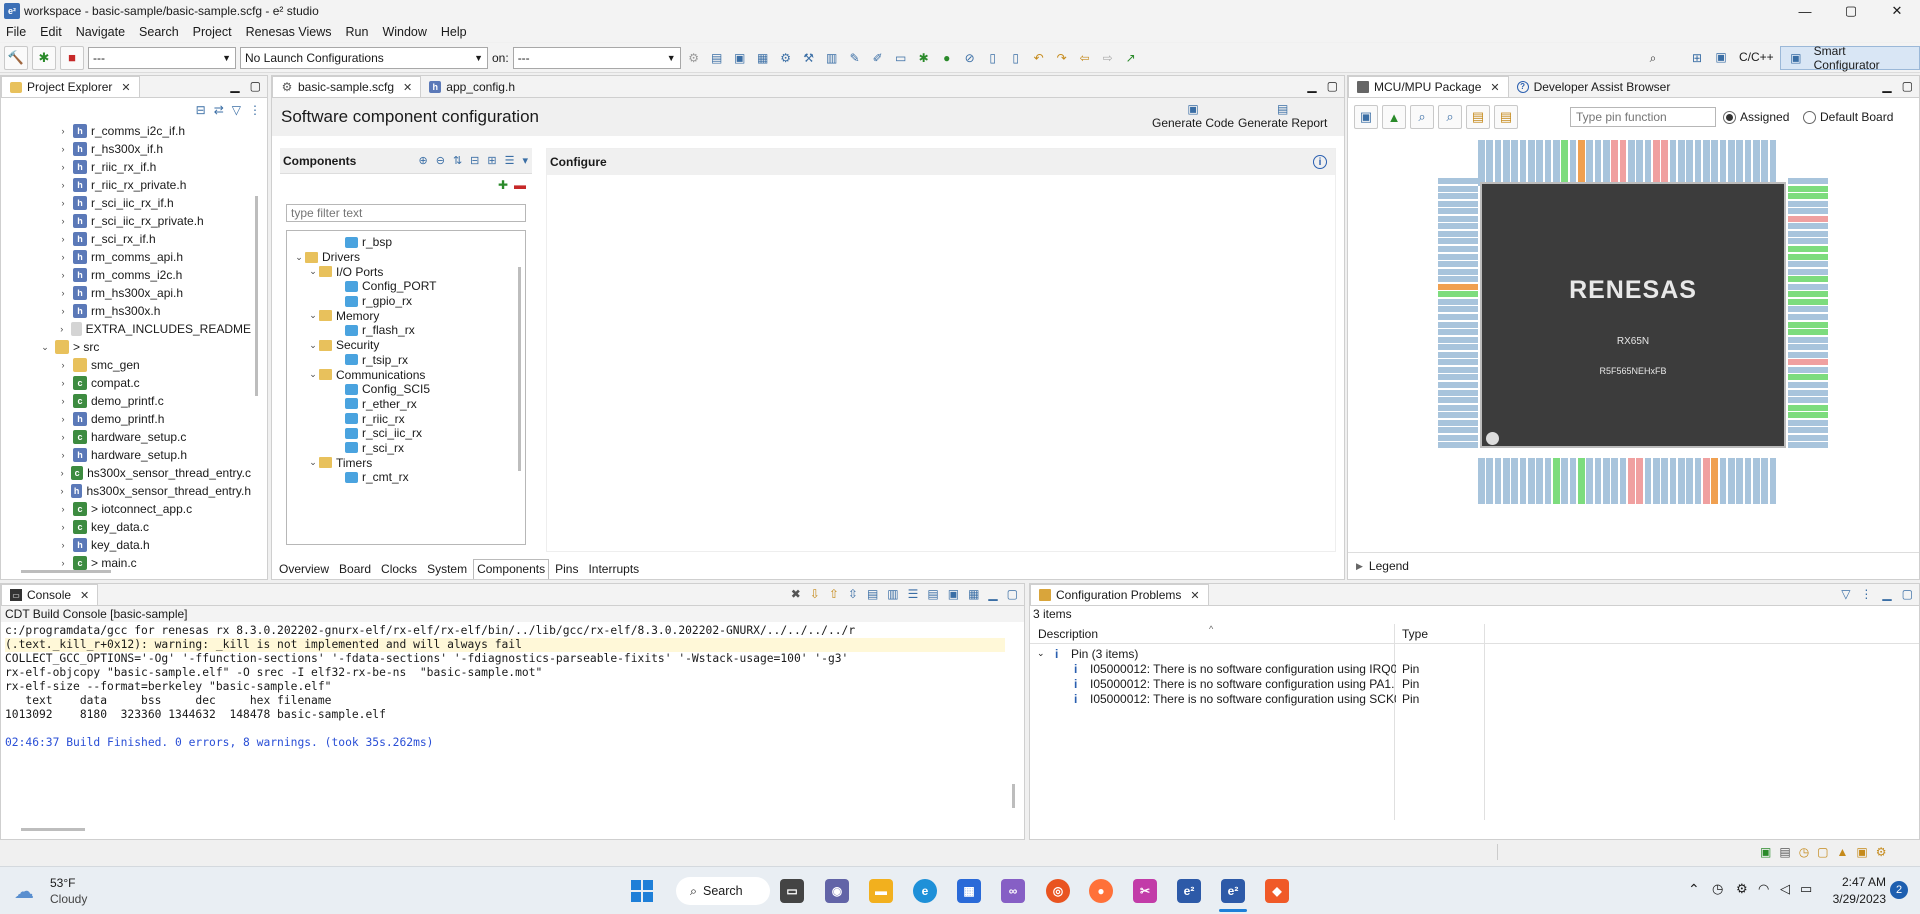  Describe the element at coordinates (740, 58) in the screenshot. I see `save-icon: ▣` at that location.